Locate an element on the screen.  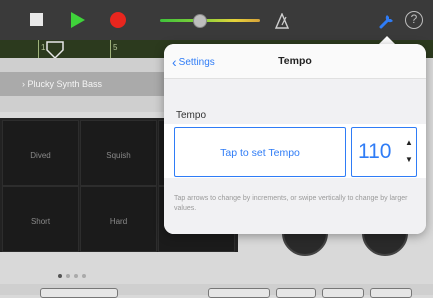
popover-title: Tempo is located at coordinates (295, 61).